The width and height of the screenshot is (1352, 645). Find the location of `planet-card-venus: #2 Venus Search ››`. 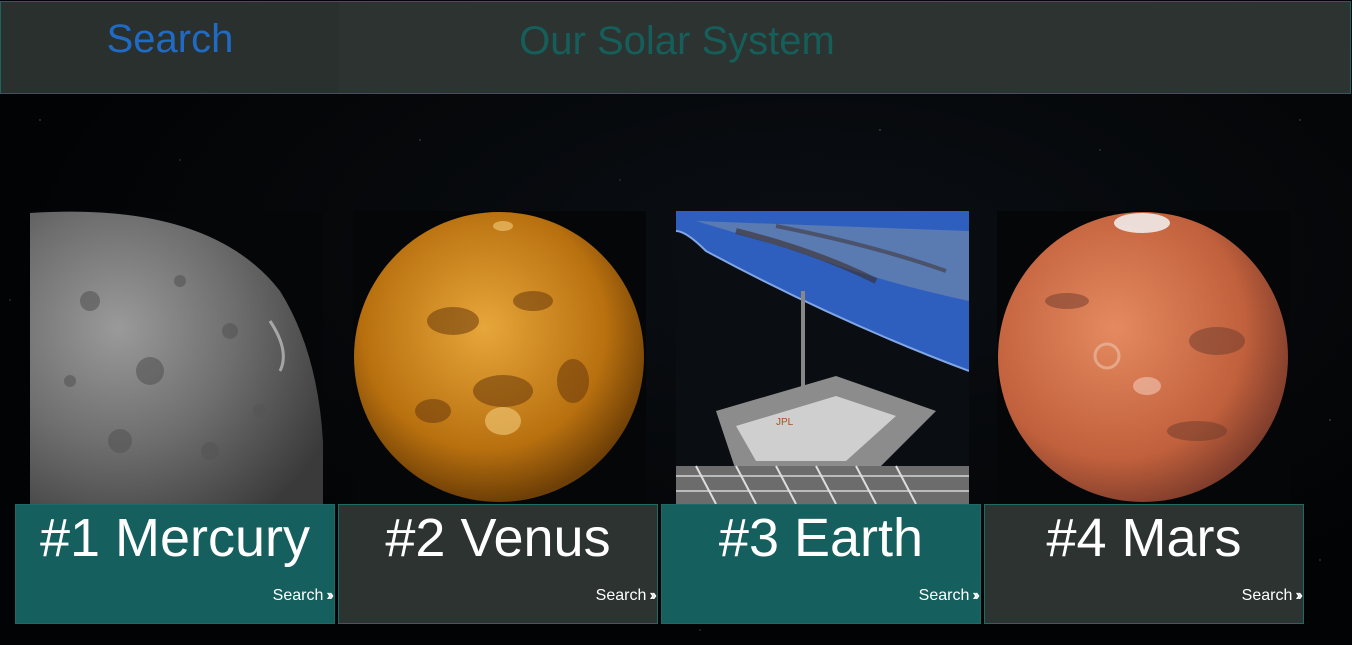

planet-card-venus: #2 Venus Search ›› is located at coordinates (498, 564).